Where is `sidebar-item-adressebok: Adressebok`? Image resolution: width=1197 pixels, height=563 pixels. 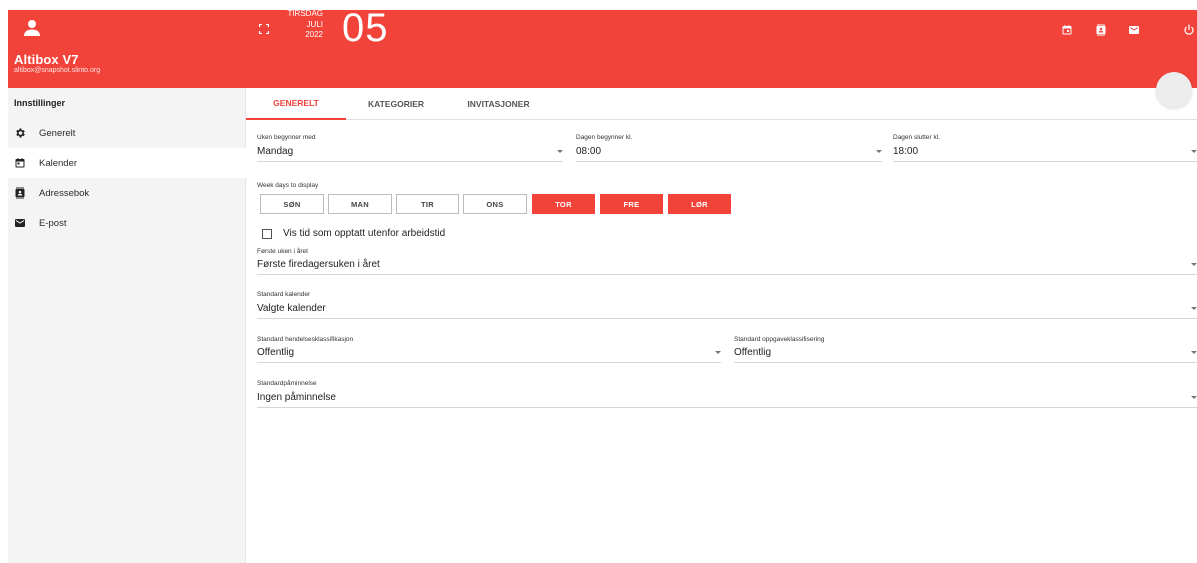 sidebar-item-adressebok: Adressebok is located at coordinates (127, 193).